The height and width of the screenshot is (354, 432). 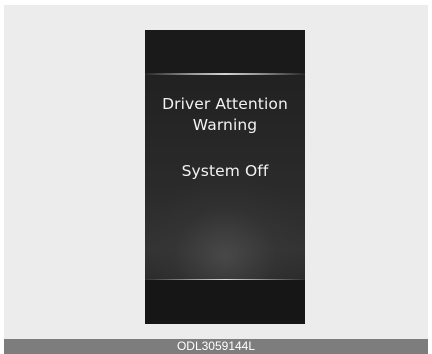 What do you see at coordinates (225, 125) in the screenshot?
I see `warning-title-line2: Warning` at bounding box center [225, 125].